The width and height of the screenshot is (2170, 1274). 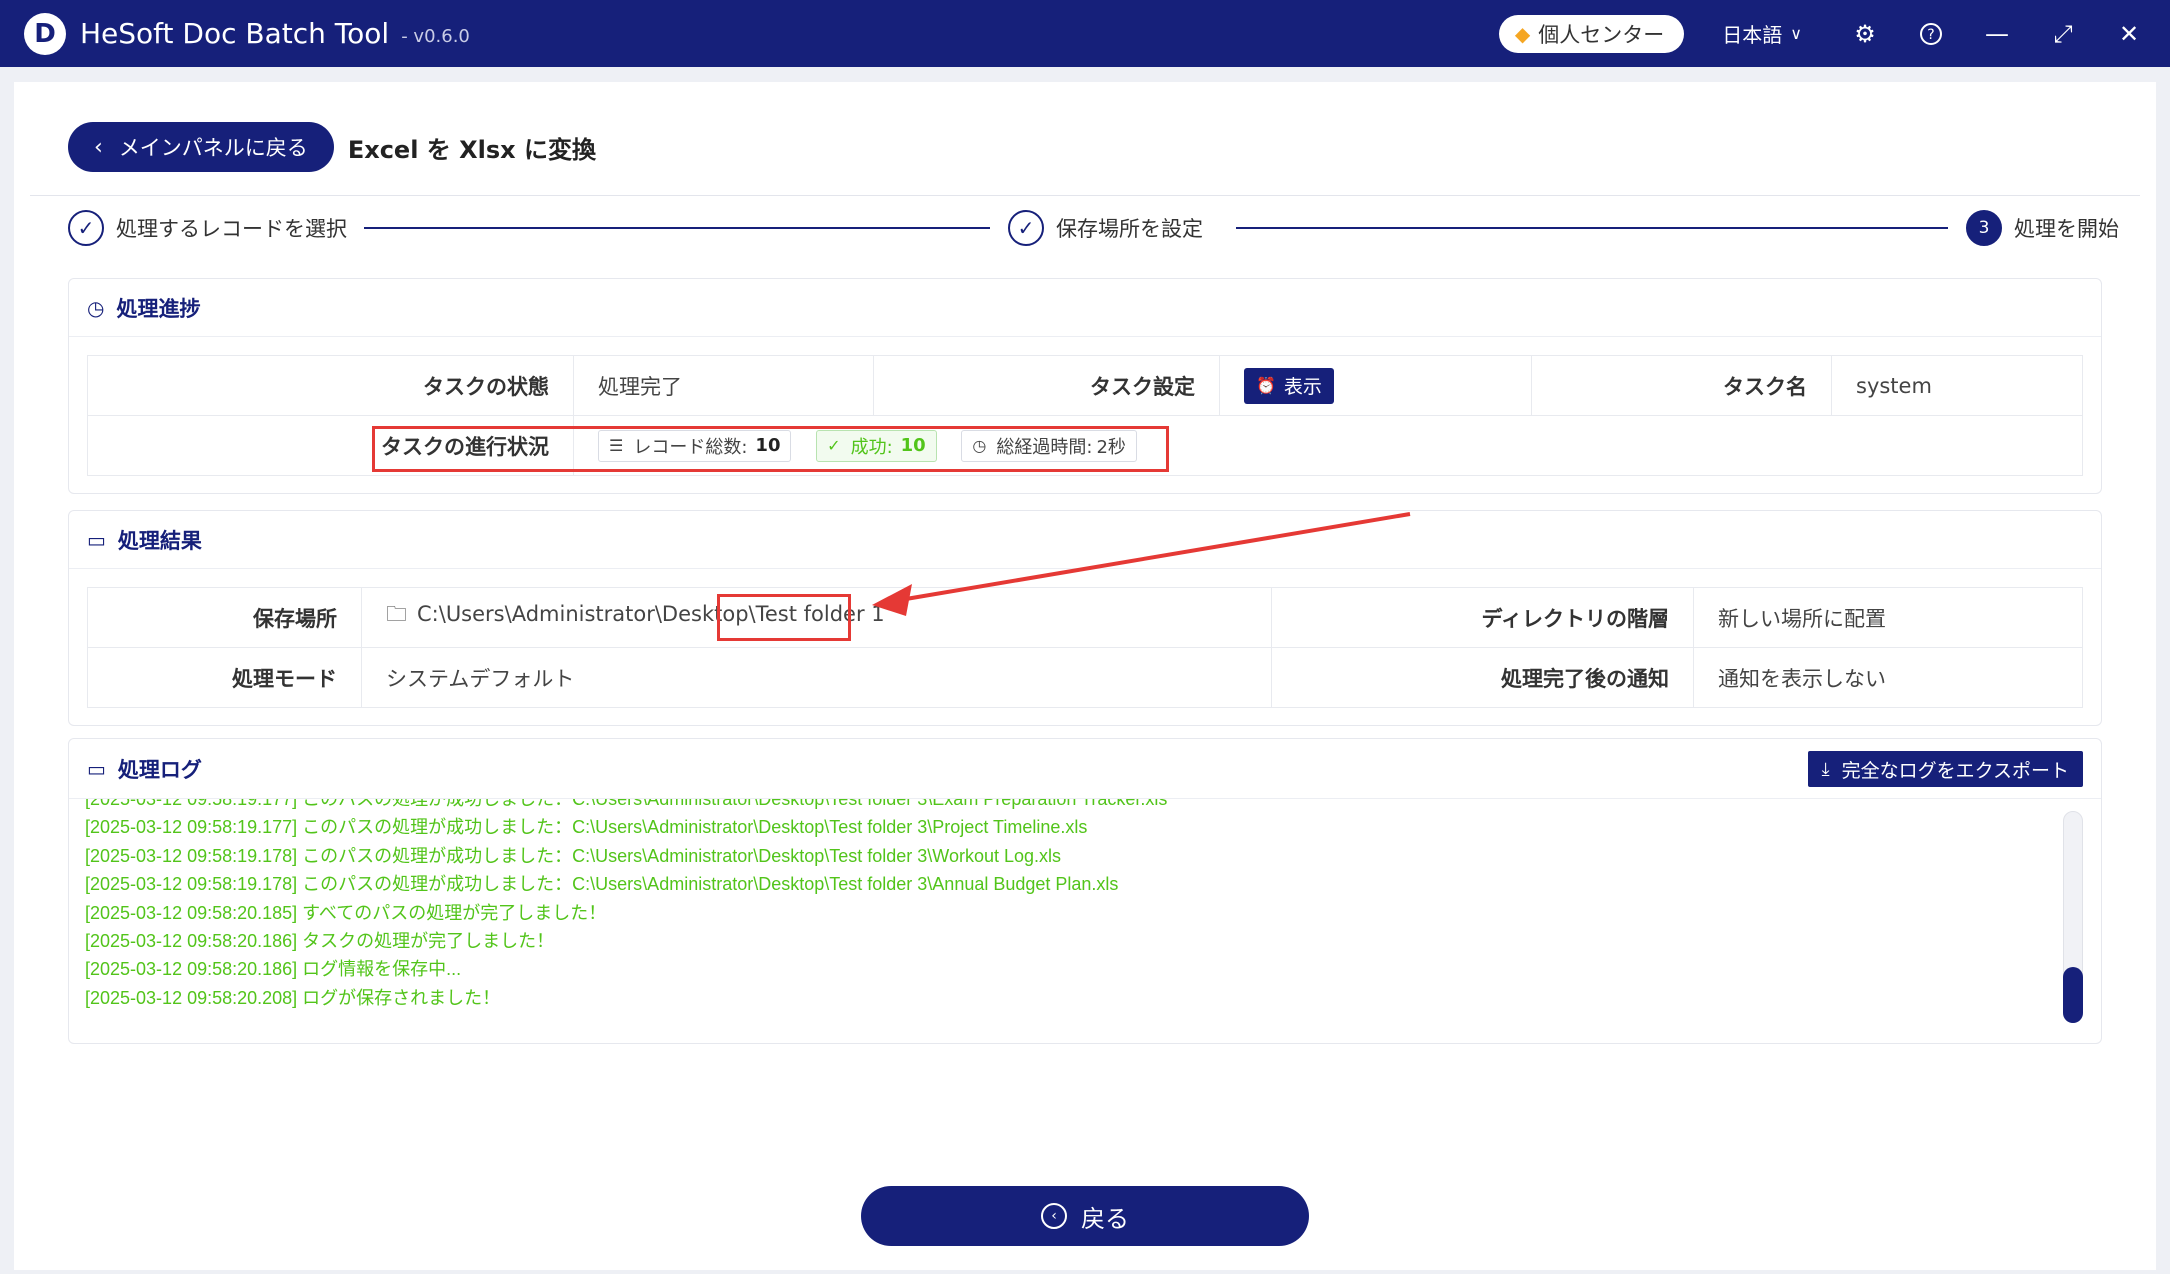 I want to click on log-line: [2025-03-12 09:58:20.208] ログが保存されました！, so click(x=293, y=997).